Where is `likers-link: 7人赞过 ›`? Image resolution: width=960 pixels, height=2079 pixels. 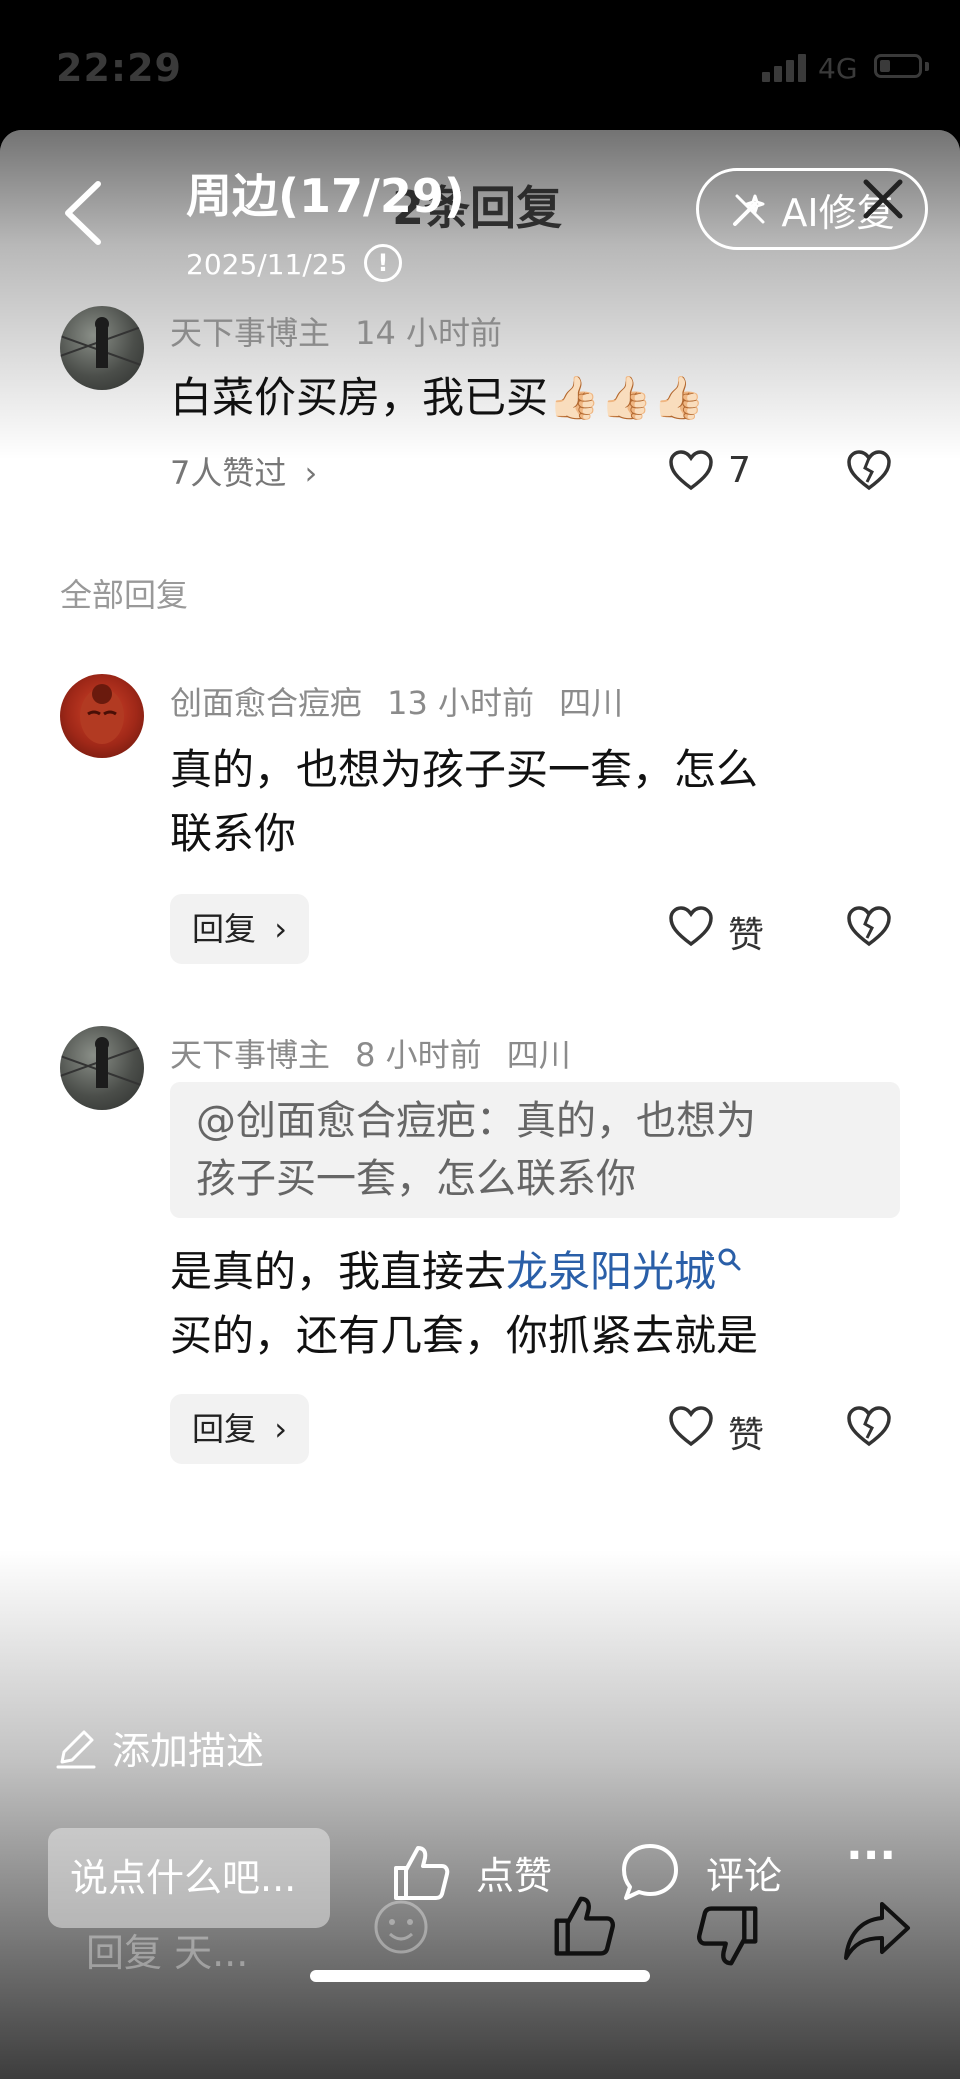
likers-link: 7人赞过 › is located at coordinates (243, 471).